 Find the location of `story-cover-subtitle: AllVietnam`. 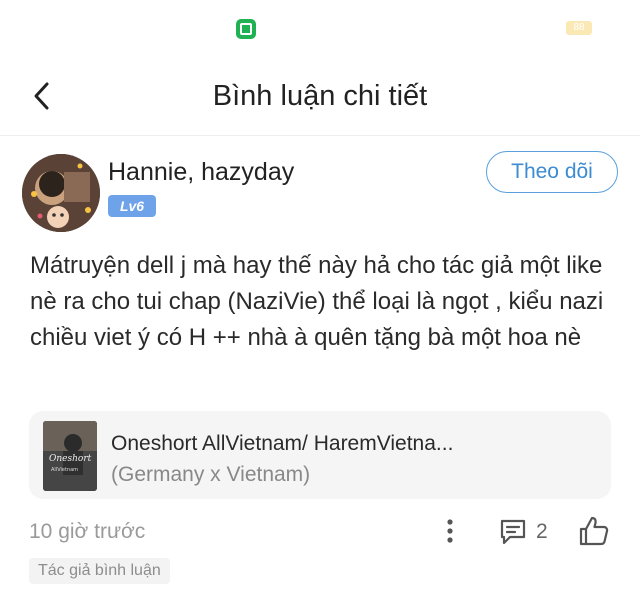

story-cover-subtitle: AllVietnam is located at coordinates (64, 470).